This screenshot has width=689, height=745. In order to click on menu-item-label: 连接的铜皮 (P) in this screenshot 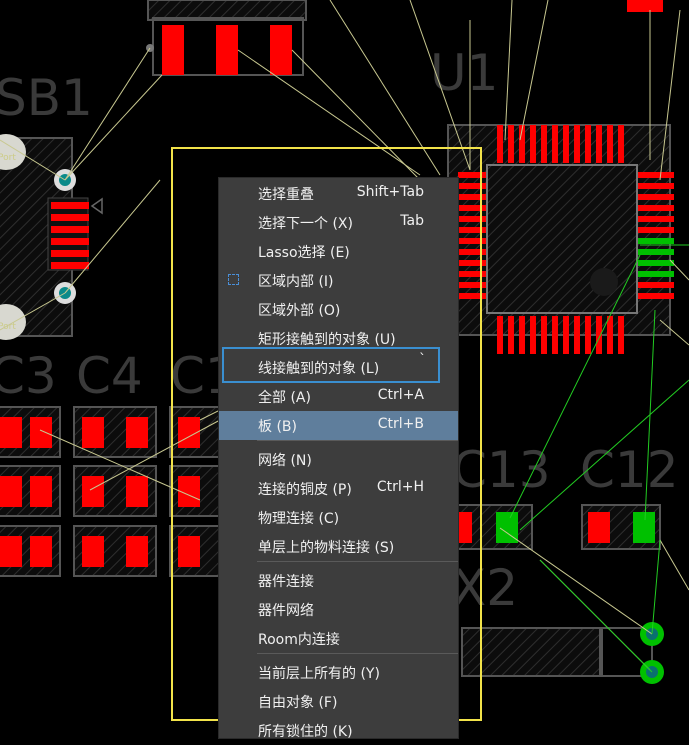, I will do `click(305, 490)`.